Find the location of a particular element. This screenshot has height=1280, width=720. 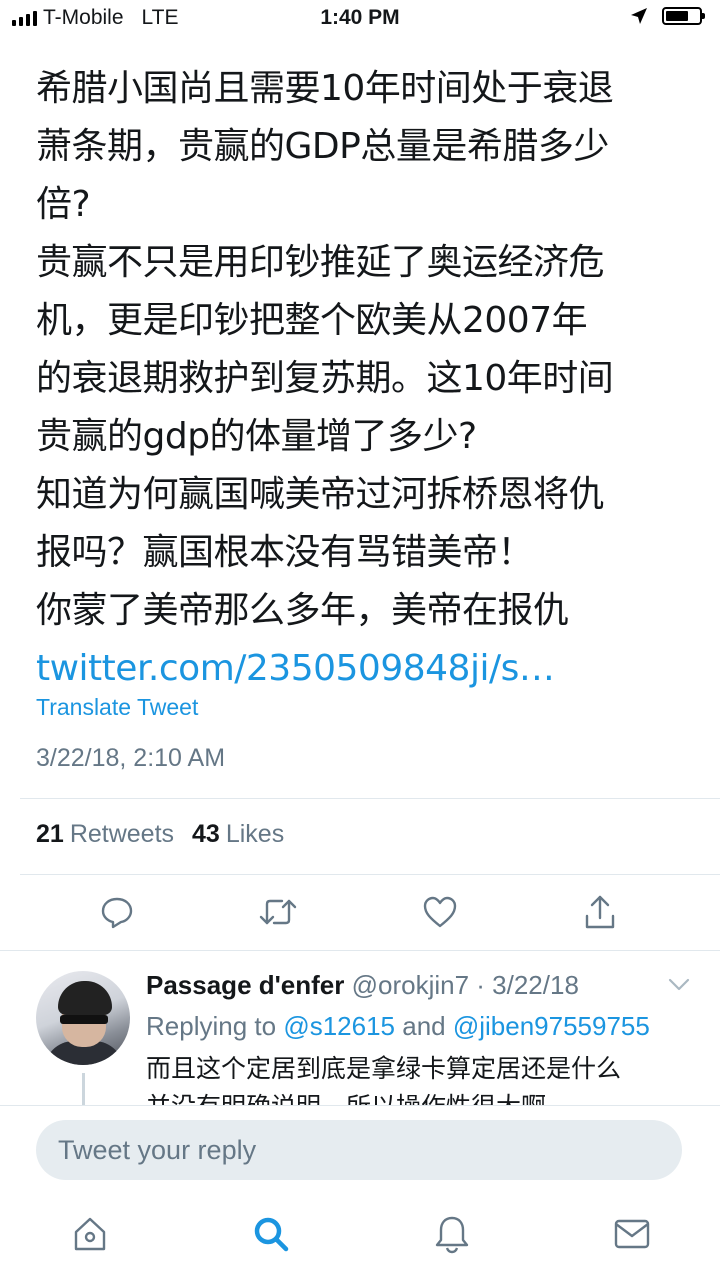

likes-label: Likes is located at coordinates (255, 834).